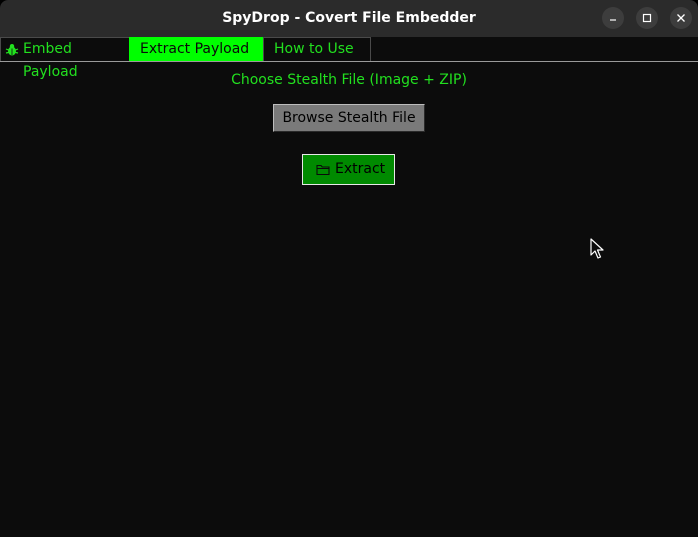 The width and height of the screenshot is (698, 537). I want to click on extract-button: Extract, so click(348, 169).